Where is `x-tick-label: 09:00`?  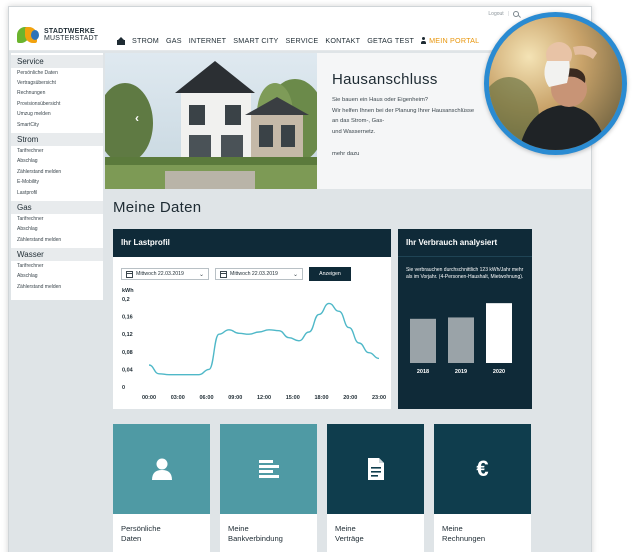 x-tick-label: 09:00 is located at coordinates (235, 398).